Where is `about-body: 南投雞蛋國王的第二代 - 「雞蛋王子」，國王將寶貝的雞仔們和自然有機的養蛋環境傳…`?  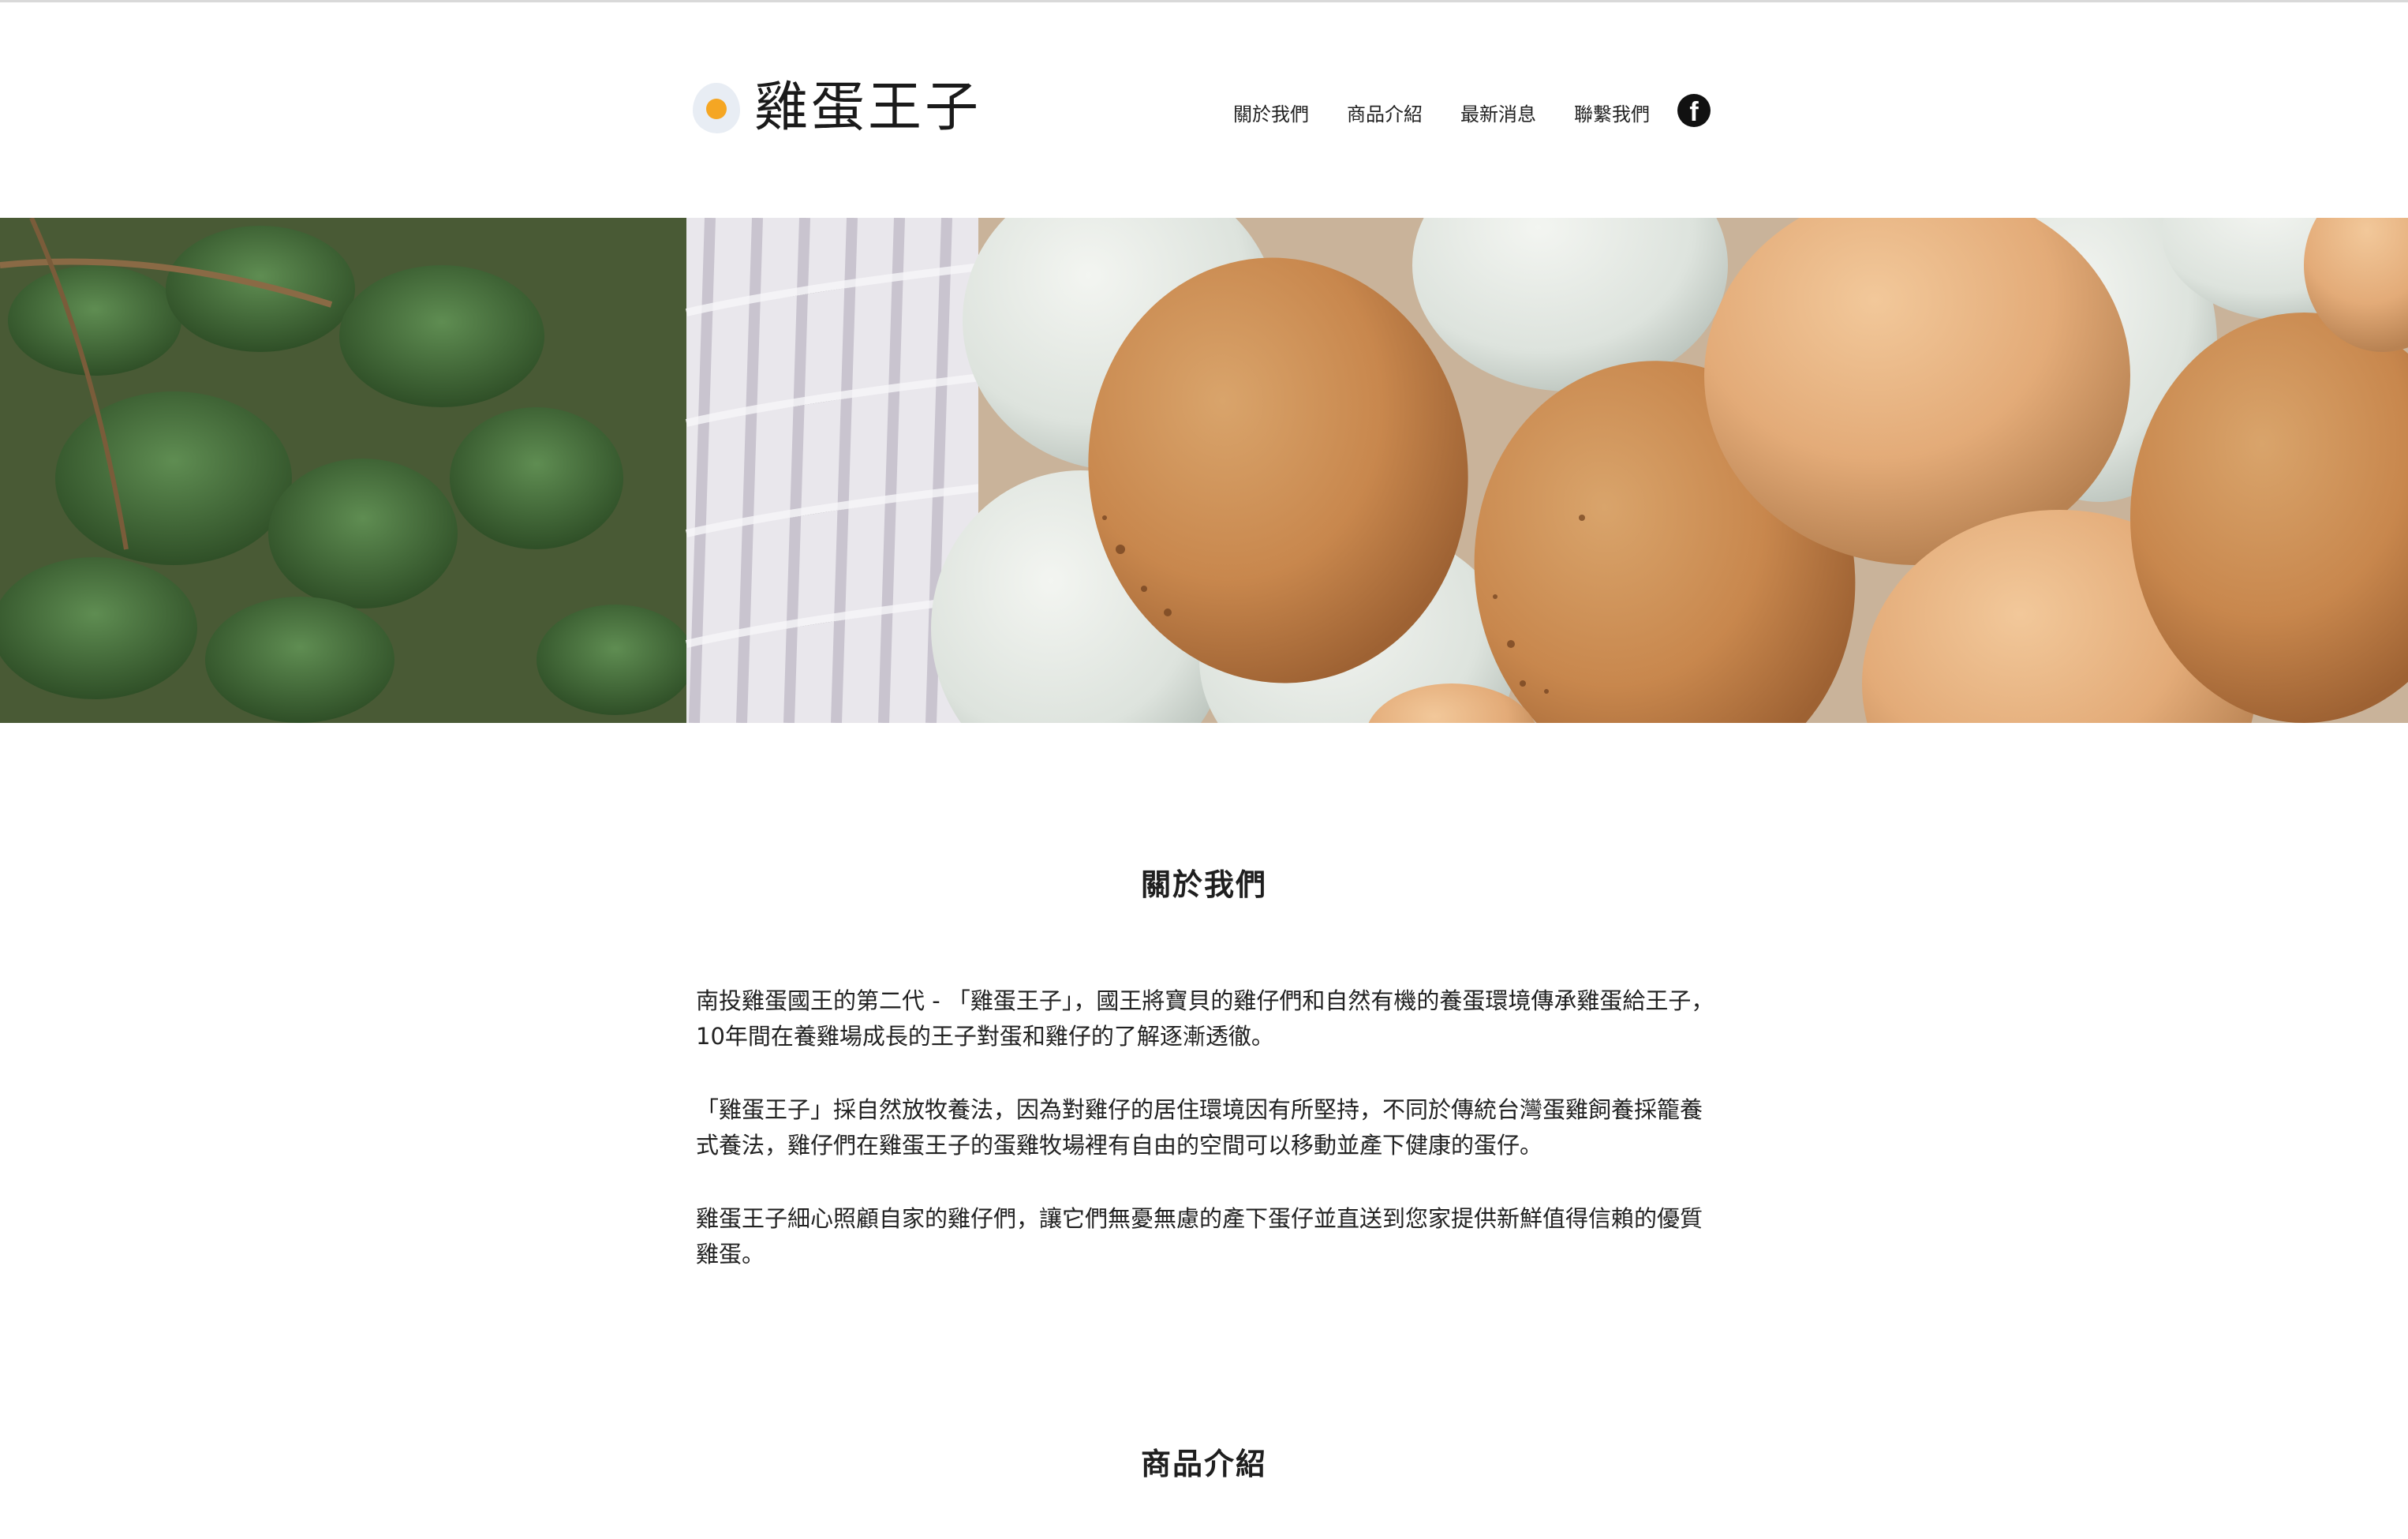 about-body: 南投雞蛋國王的第二代 - 「雞蛋王子」，國王將寶貝的雞仔們和自然有機的養蛋環境傳… is located at coordinates (1209, 1146).